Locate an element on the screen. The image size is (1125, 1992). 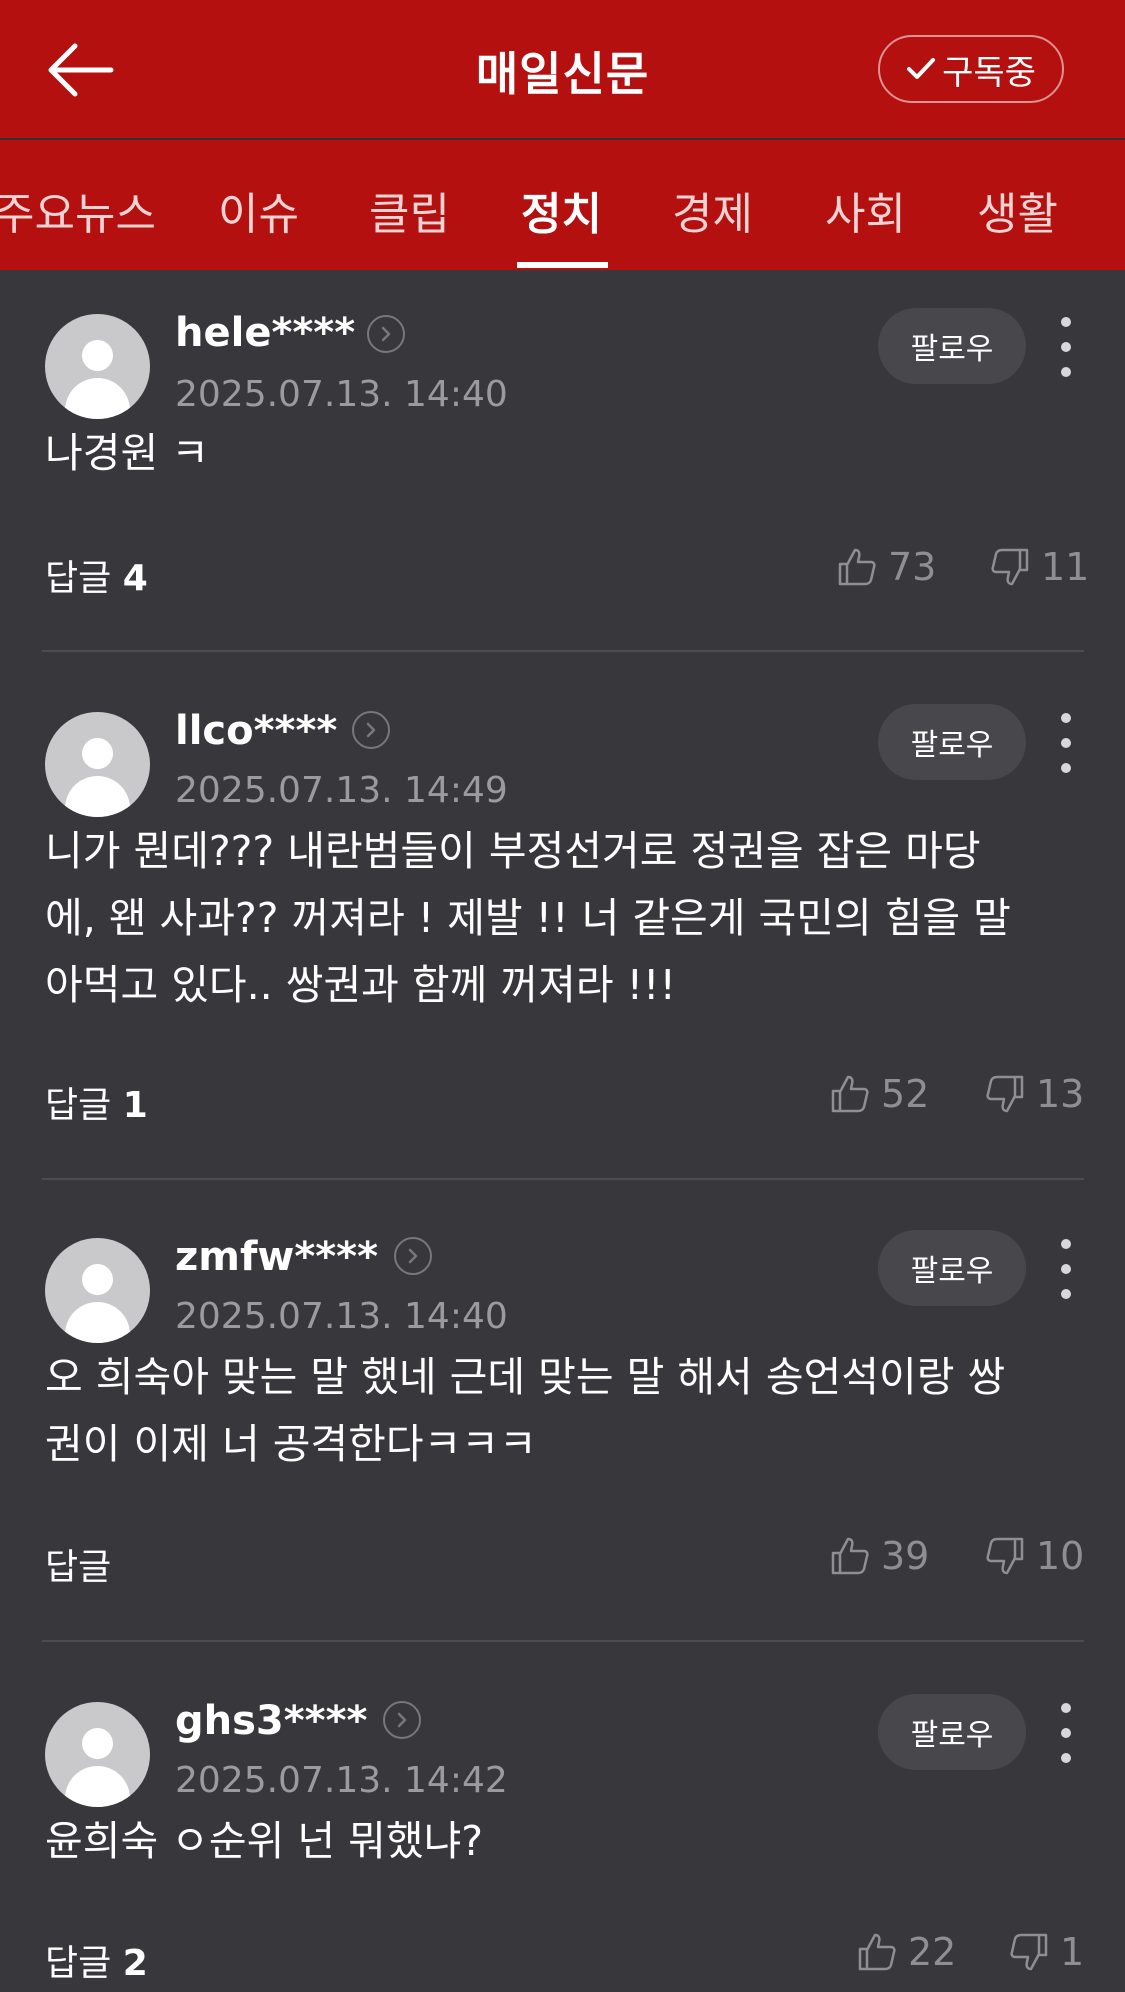
like-count: 73 is located at coordinates (912, 567).